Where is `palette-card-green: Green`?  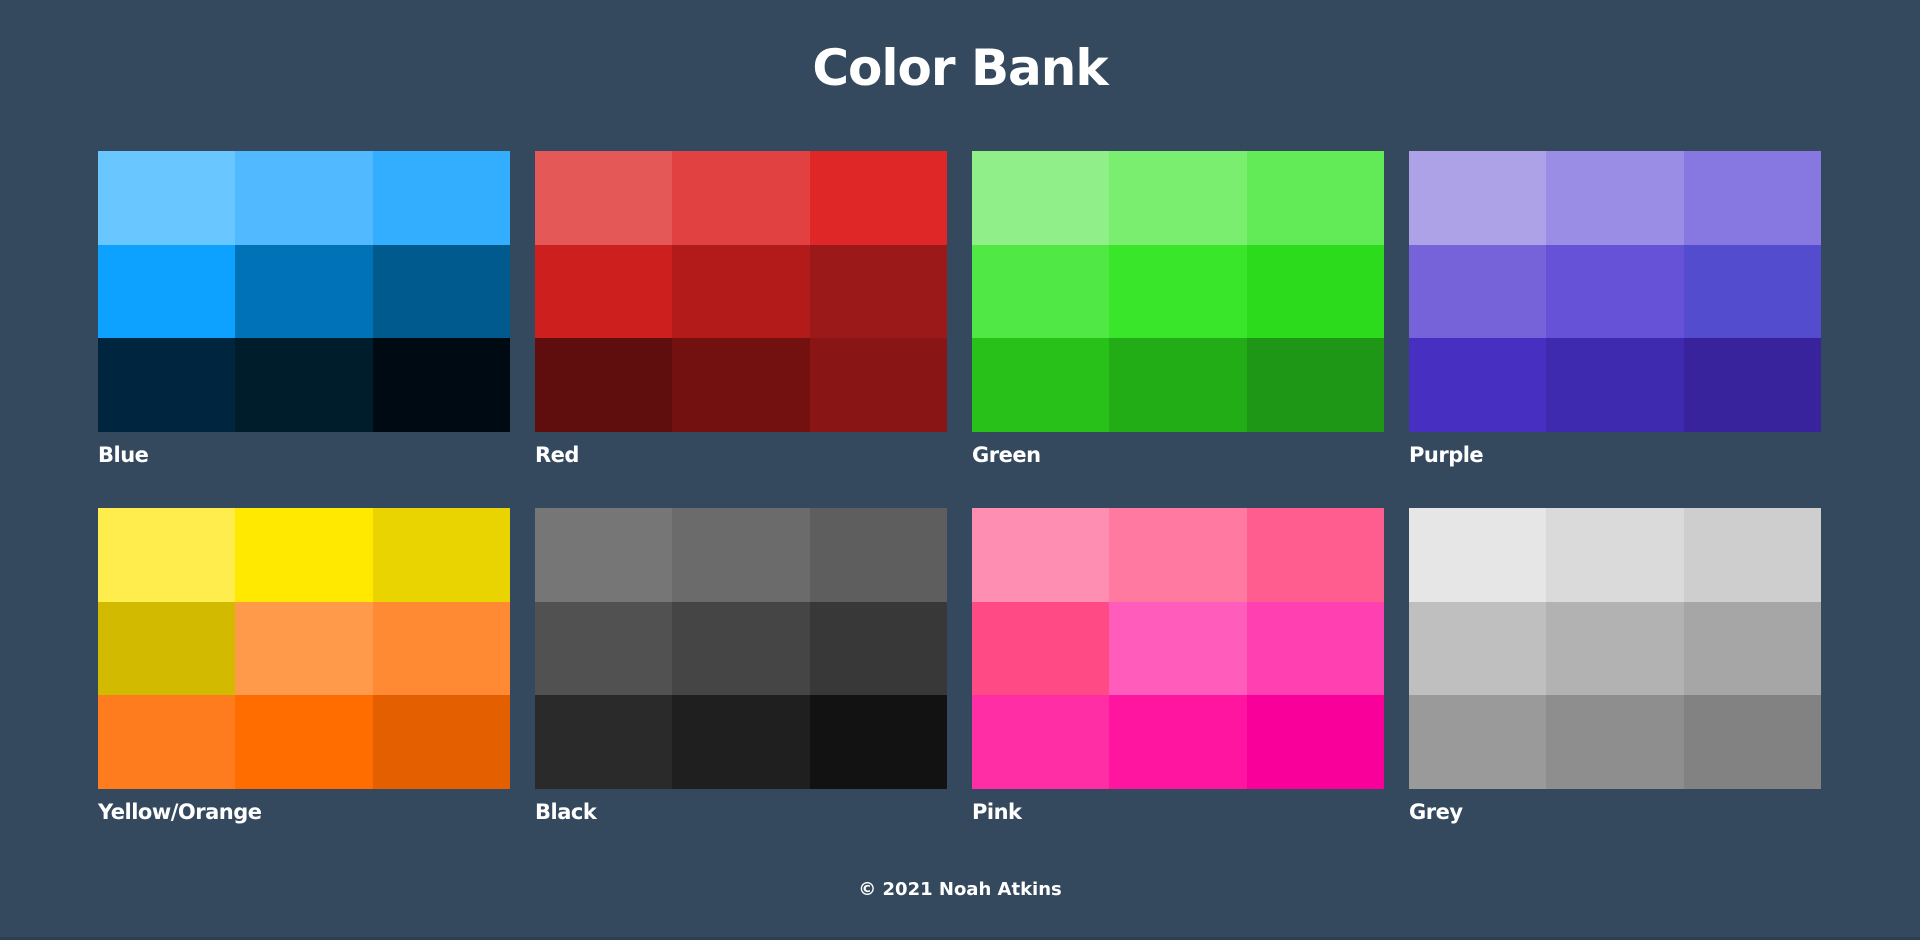
palette-card-green: Green is located at coordinates (1178, 309).